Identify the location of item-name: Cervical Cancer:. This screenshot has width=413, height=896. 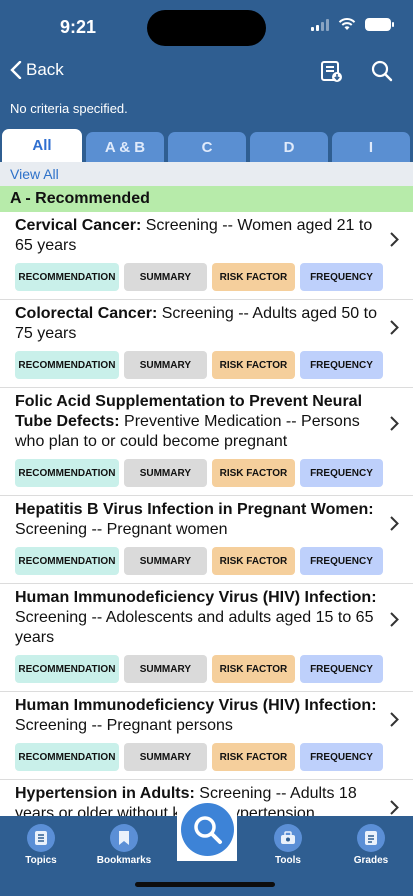
(78, 225).